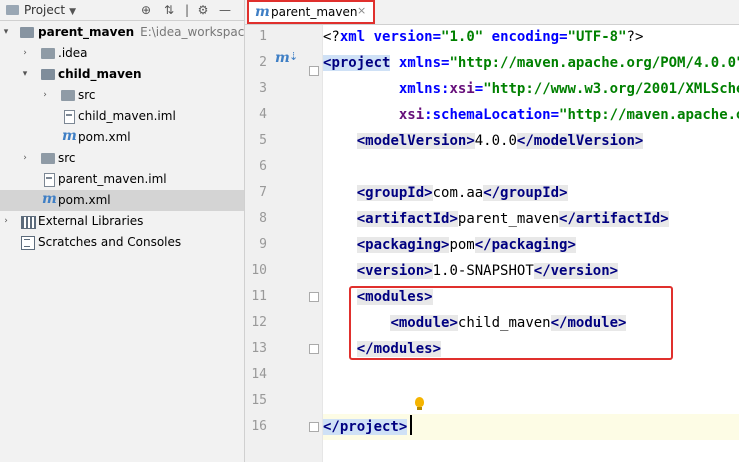 The width and height of the screenshot is (739, 462). I want to click on tree-item-src: › src, so click(122, 158).